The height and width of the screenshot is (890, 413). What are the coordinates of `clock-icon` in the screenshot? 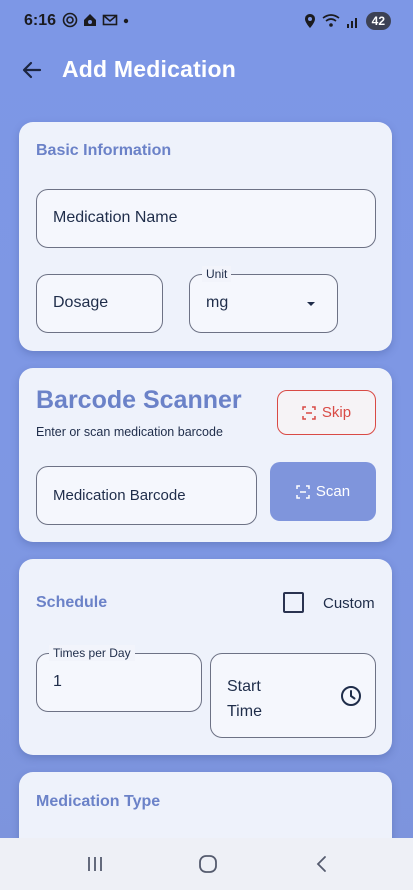 It's located at (351, 696).